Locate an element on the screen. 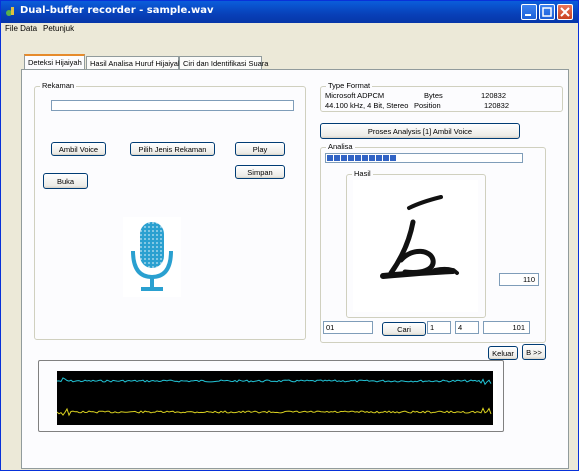 The image size is (579, 471). app-icon is located at coordinates (10, 11).